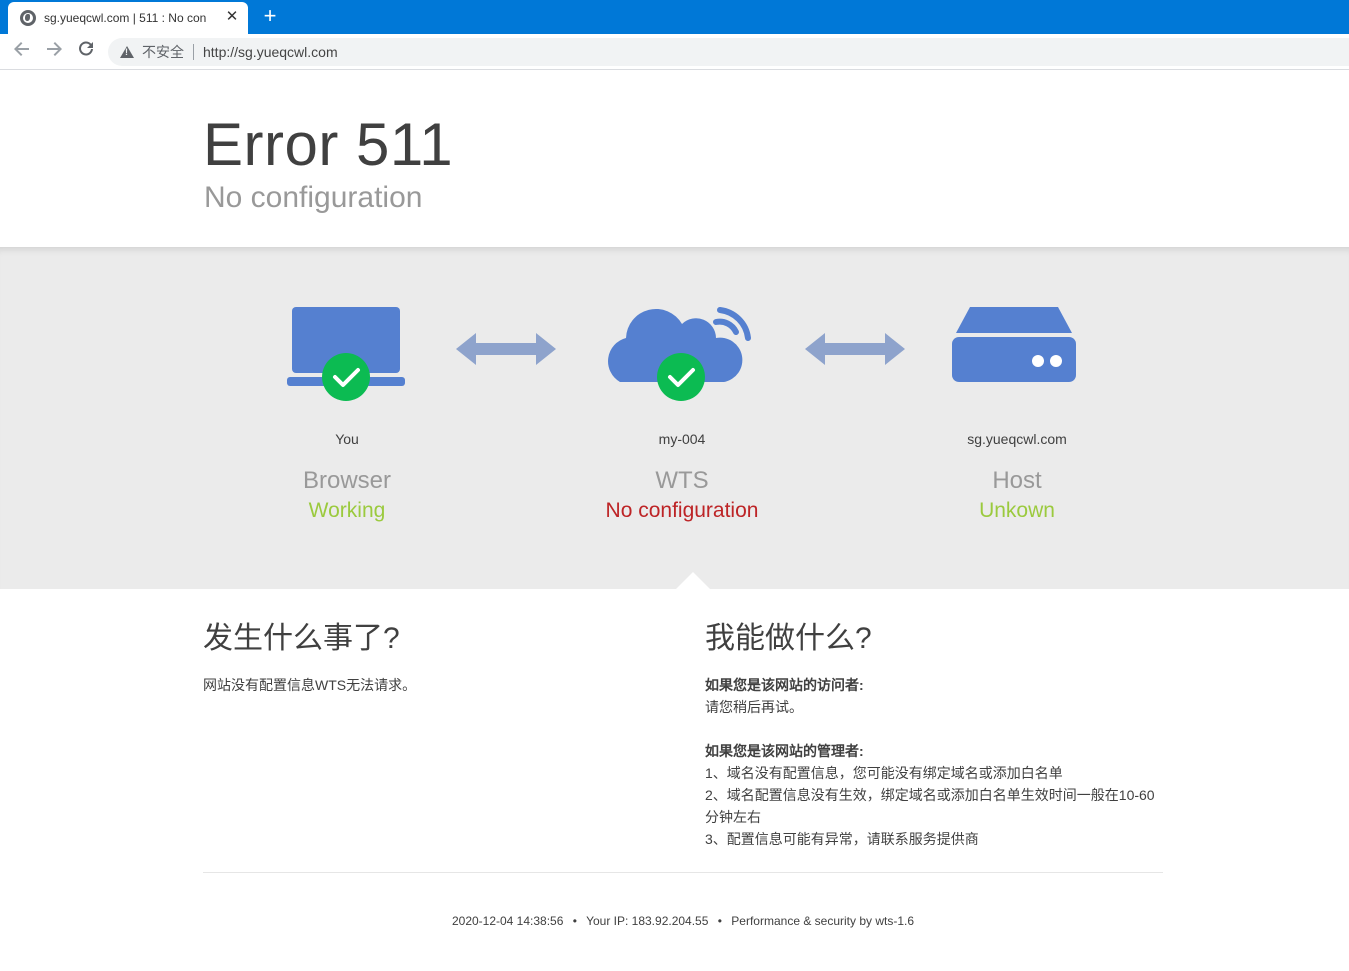  Describe the element at coordinates (683, 872) in the screenshot. I see `footer-divider` at that location.